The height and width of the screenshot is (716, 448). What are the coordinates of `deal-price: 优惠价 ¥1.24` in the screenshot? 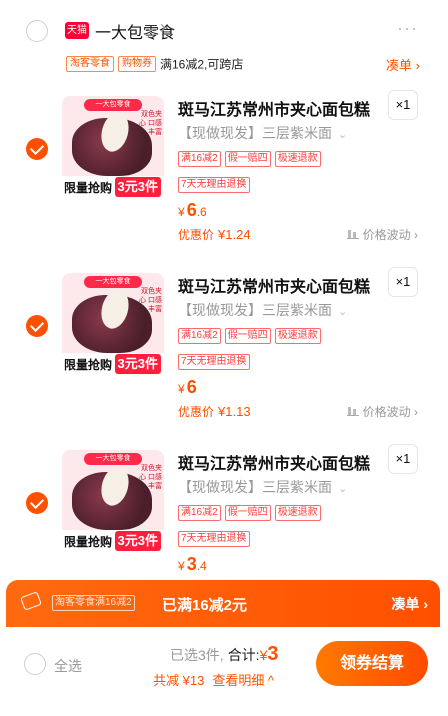 It's located at (214, 234).